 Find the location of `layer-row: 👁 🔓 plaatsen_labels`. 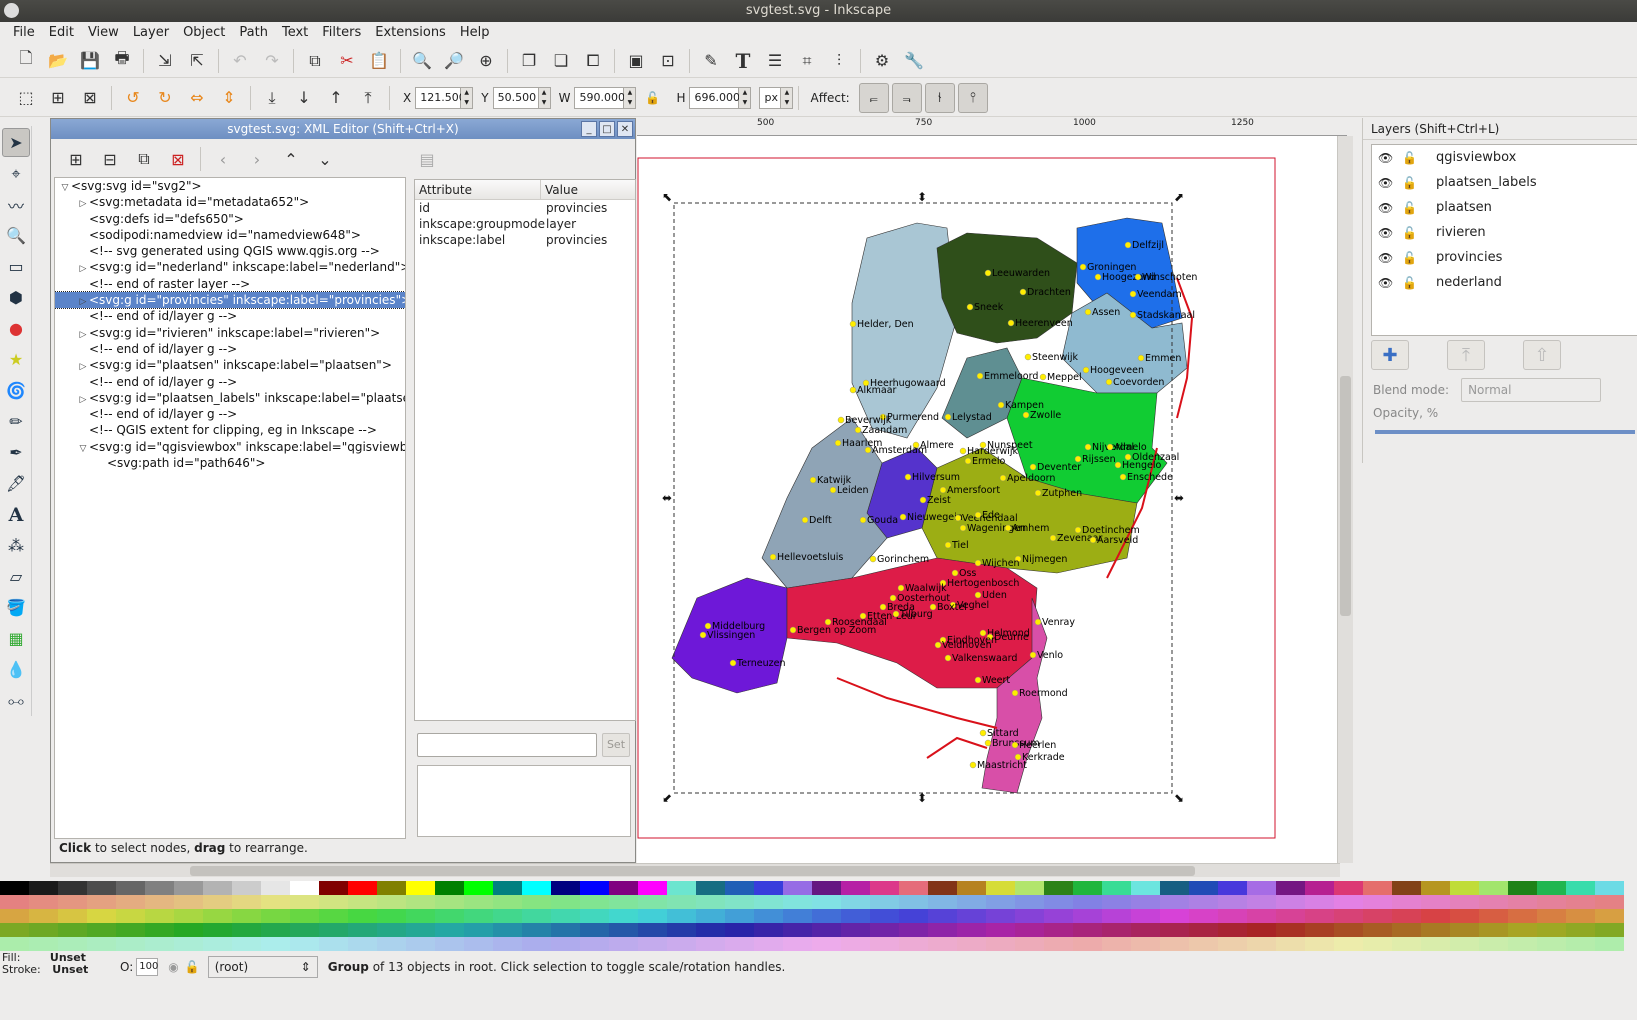

layer-row: 👁 🔓 plaatsen_labels is located at coordinates (1504, 182).